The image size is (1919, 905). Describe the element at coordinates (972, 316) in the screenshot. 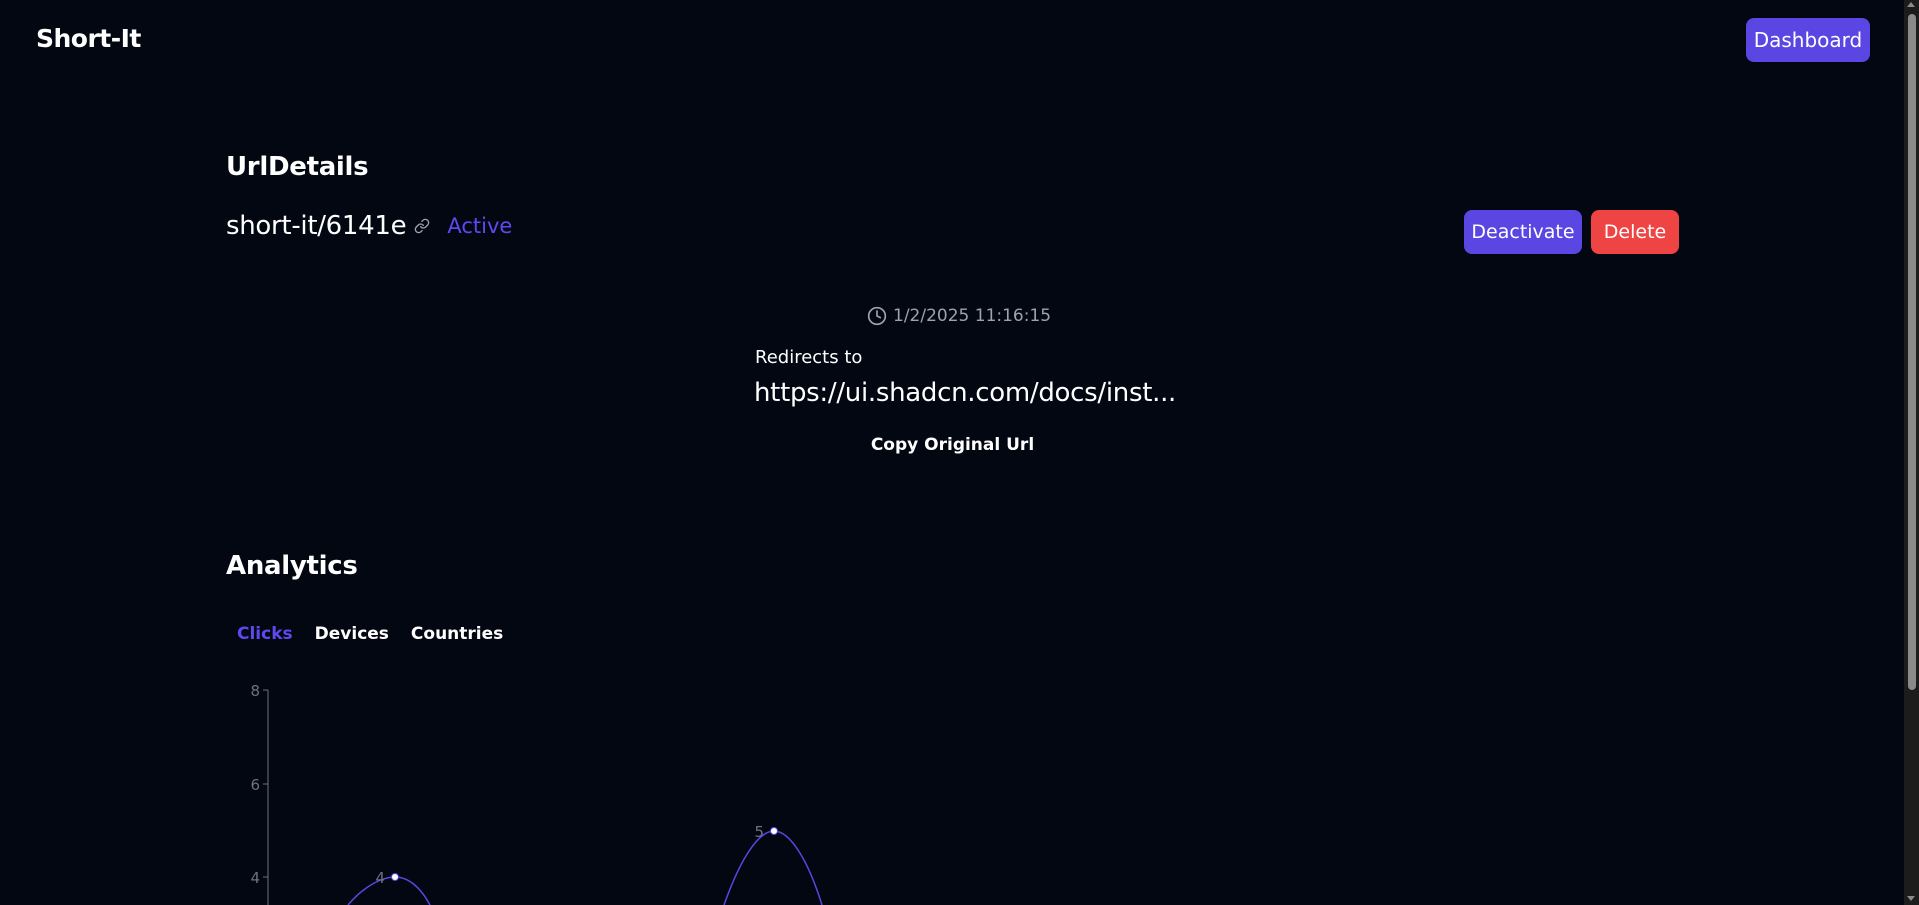

I see `timestamp-text: 1/2/2025 11:16:15` at that location.